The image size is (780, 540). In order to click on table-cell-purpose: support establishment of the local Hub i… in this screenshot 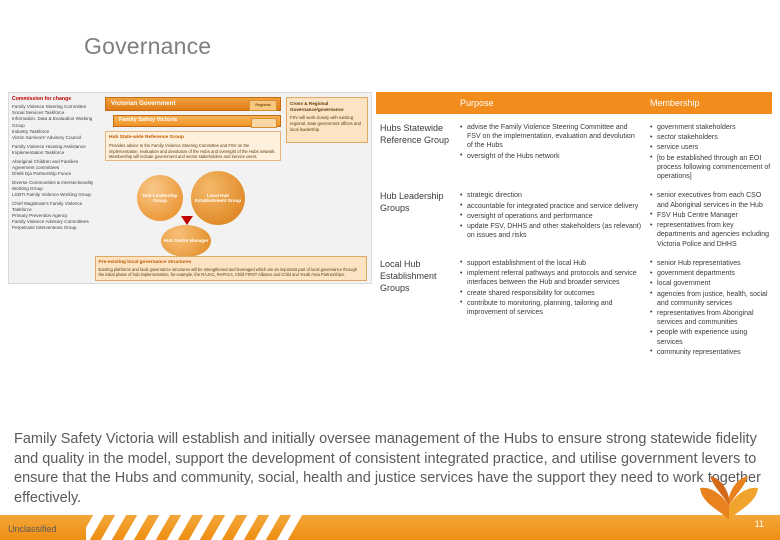, I will do `click(547, 308)`.